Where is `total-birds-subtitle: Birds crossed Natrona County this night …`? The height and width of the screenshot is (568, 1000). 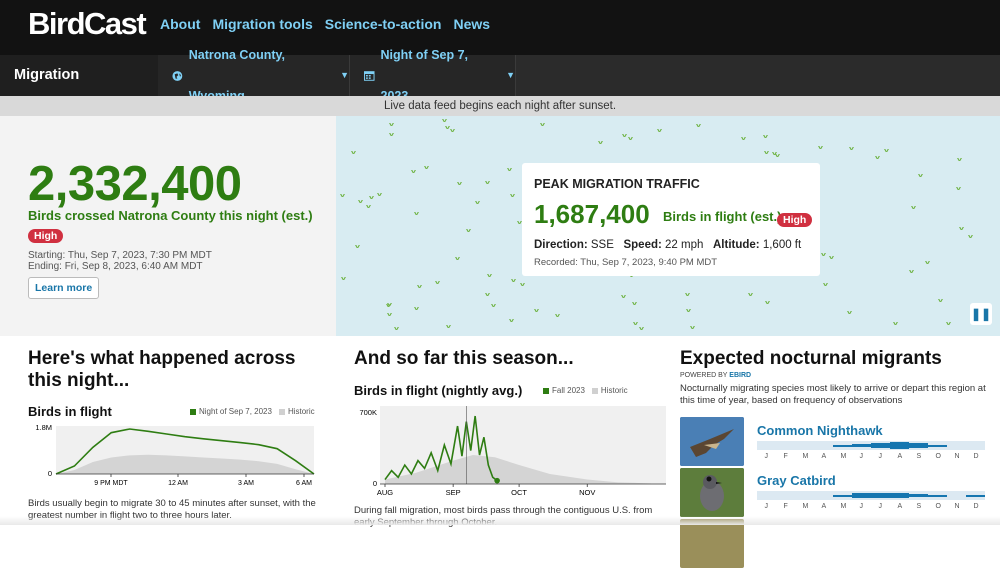
total-birds-subtitle: Birds crossed Natrona County this night … is located at coordinates (170, 215).